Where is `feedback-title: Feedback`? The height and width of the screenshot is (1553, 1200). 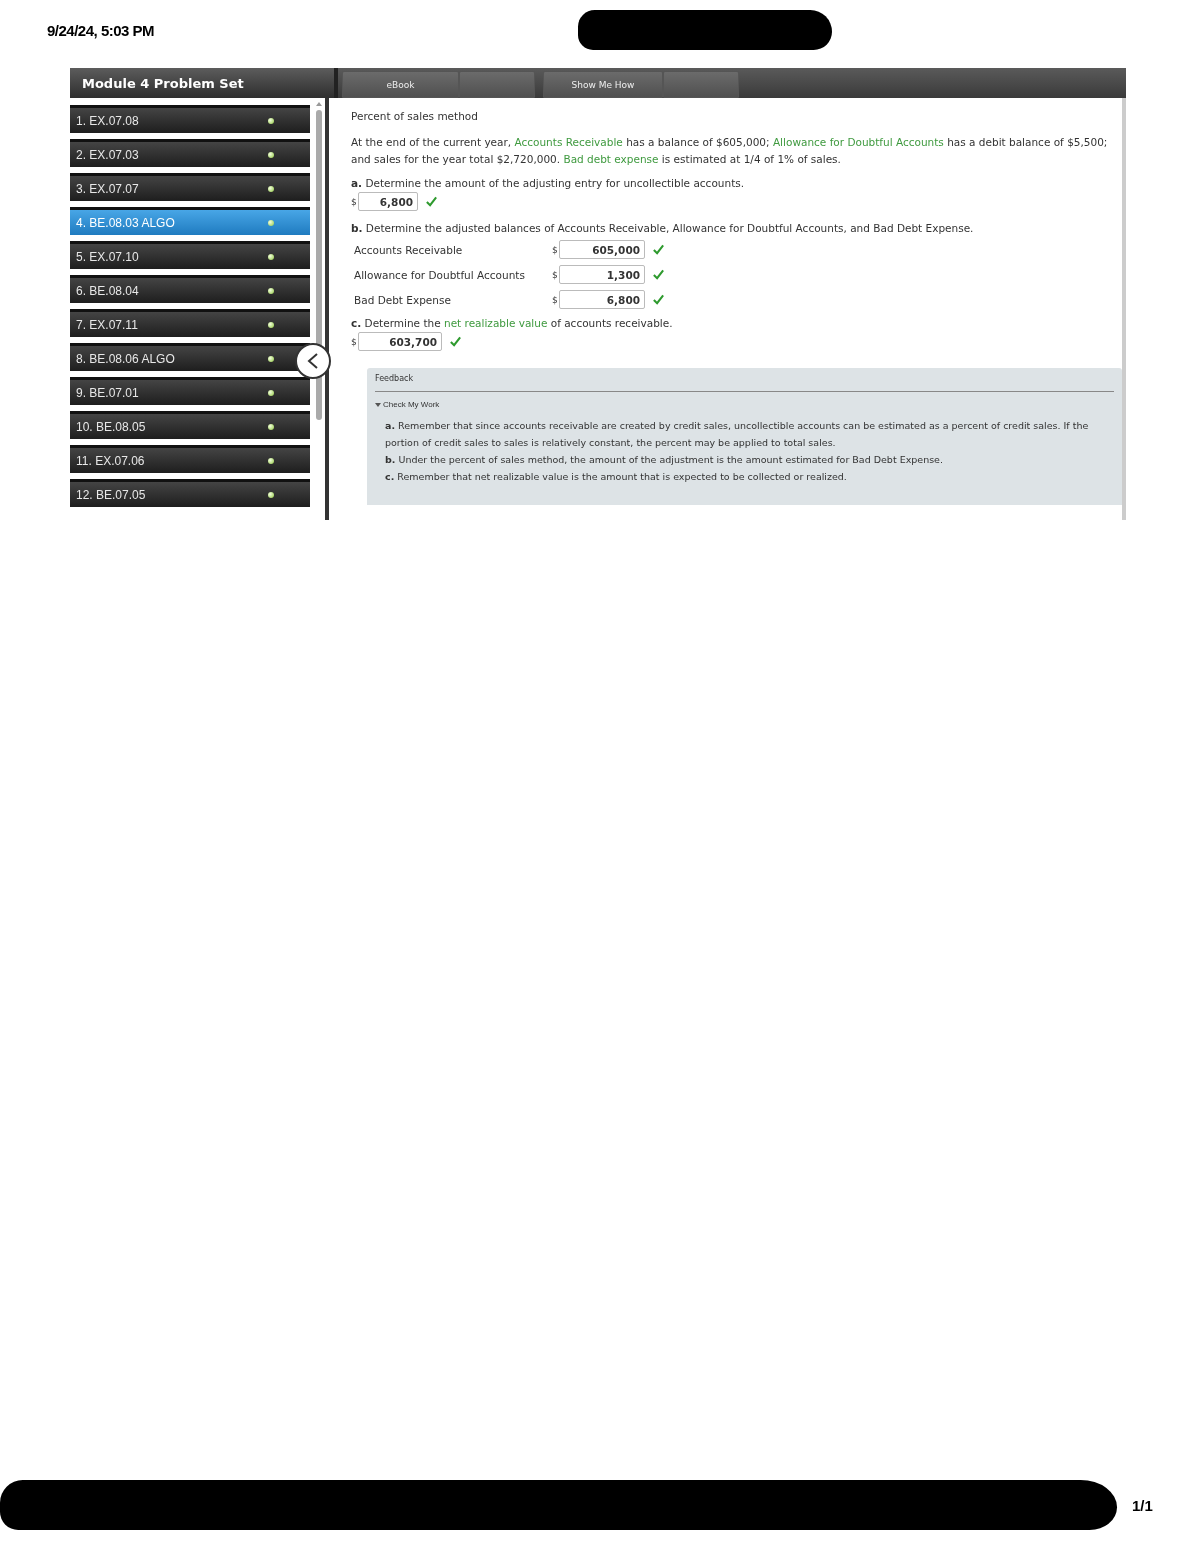
feedback-title: Feedback is located at coordinates (744, 383).